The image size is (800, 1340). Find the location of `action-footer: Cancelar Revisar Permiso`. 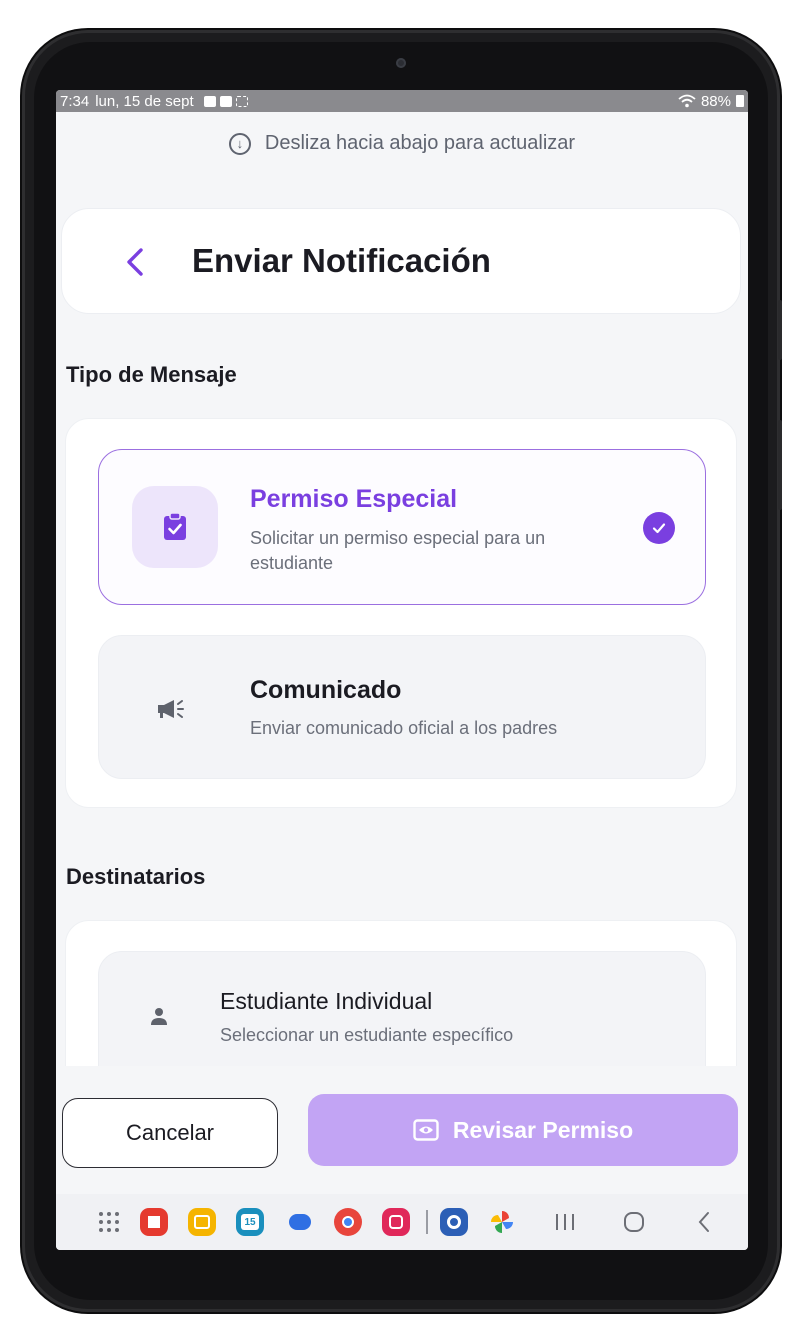

action-footer: Cancelar Revisar Permiso is located at coordinates (402, 1131).